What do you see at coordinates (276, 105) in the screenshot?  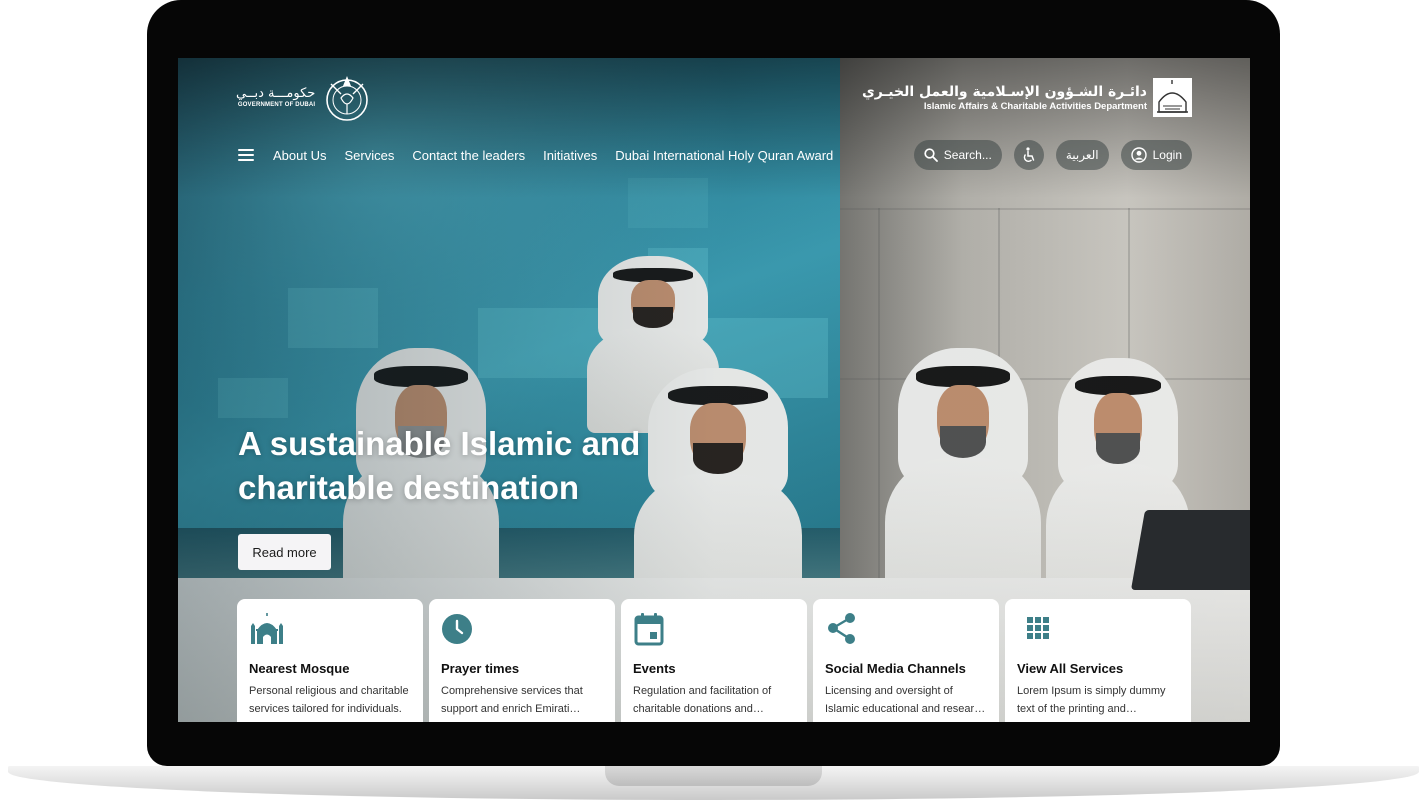 I see `gov-logo-english: GOVERNMENT OF DUBAI` at bounding box center [276, 105].